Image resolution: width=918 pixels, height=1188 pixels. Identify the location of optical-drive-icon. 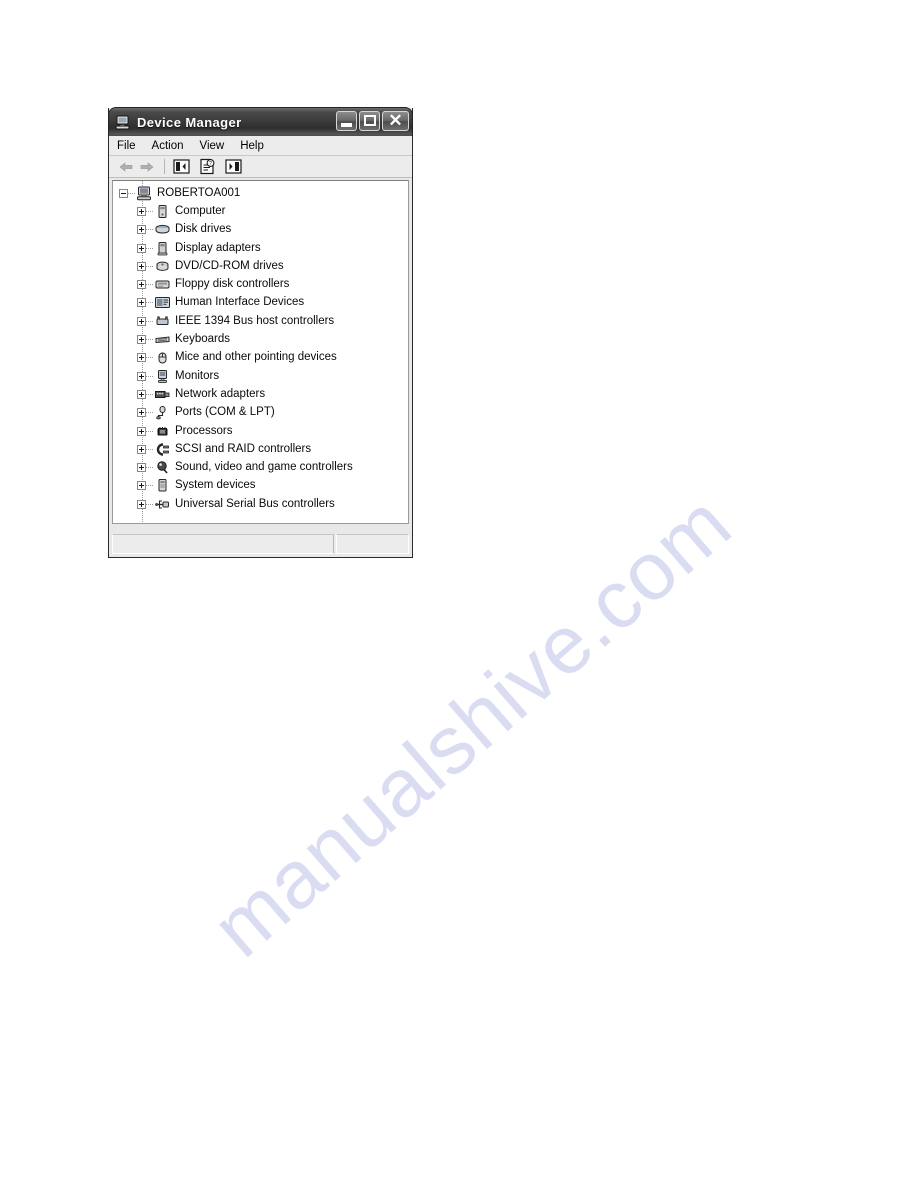
(162, 266).